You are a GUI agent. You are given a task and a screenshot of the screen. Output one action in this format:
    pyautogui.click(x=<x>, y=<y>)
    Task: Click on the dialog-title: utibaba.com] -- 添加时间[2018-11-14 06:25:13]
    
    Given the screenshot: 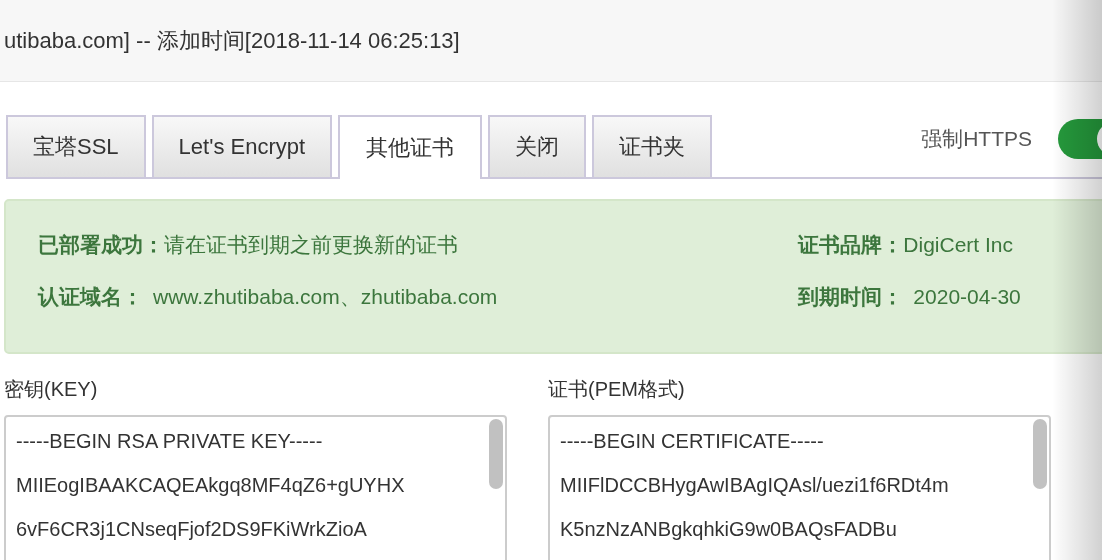 What is the action you would take?
    pyautogui.click(x=232, y=40)
    